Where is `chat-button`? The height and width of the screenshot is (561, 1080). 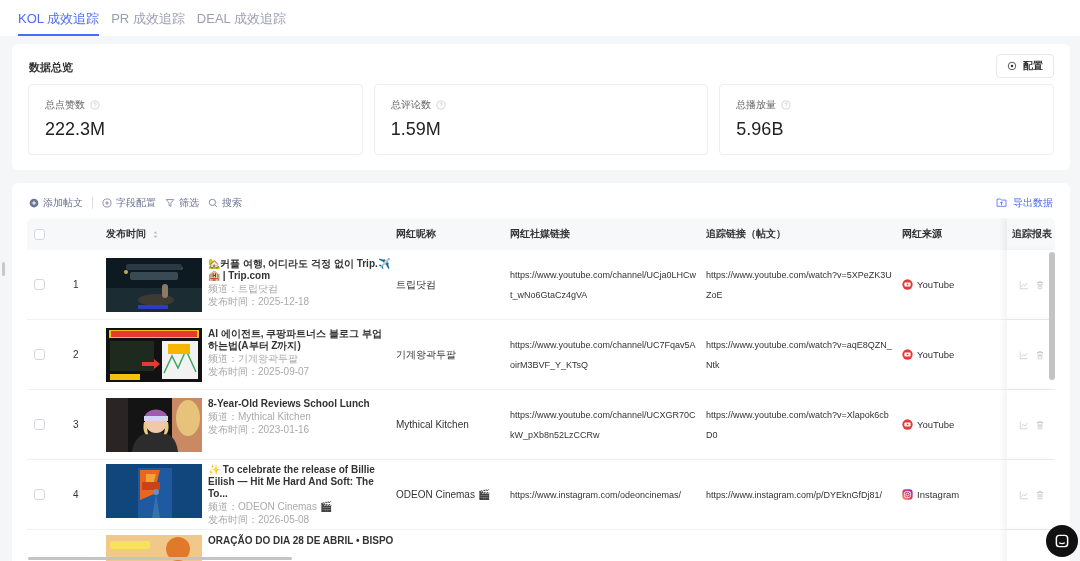
chat-button is located at coordinates (1062, 541).